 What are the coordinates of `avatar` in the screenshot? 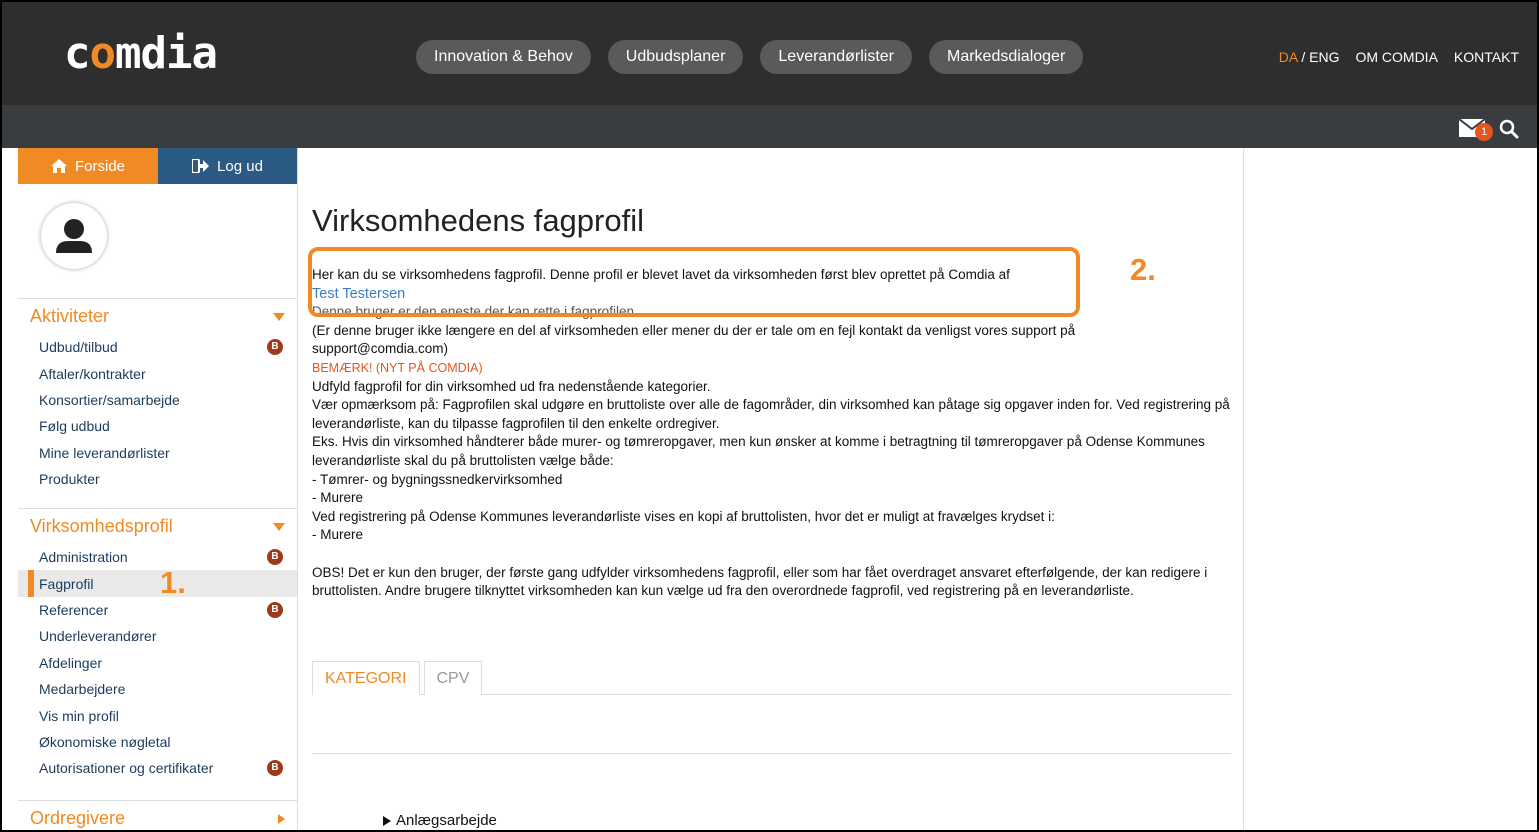 It's located at (74, 236).